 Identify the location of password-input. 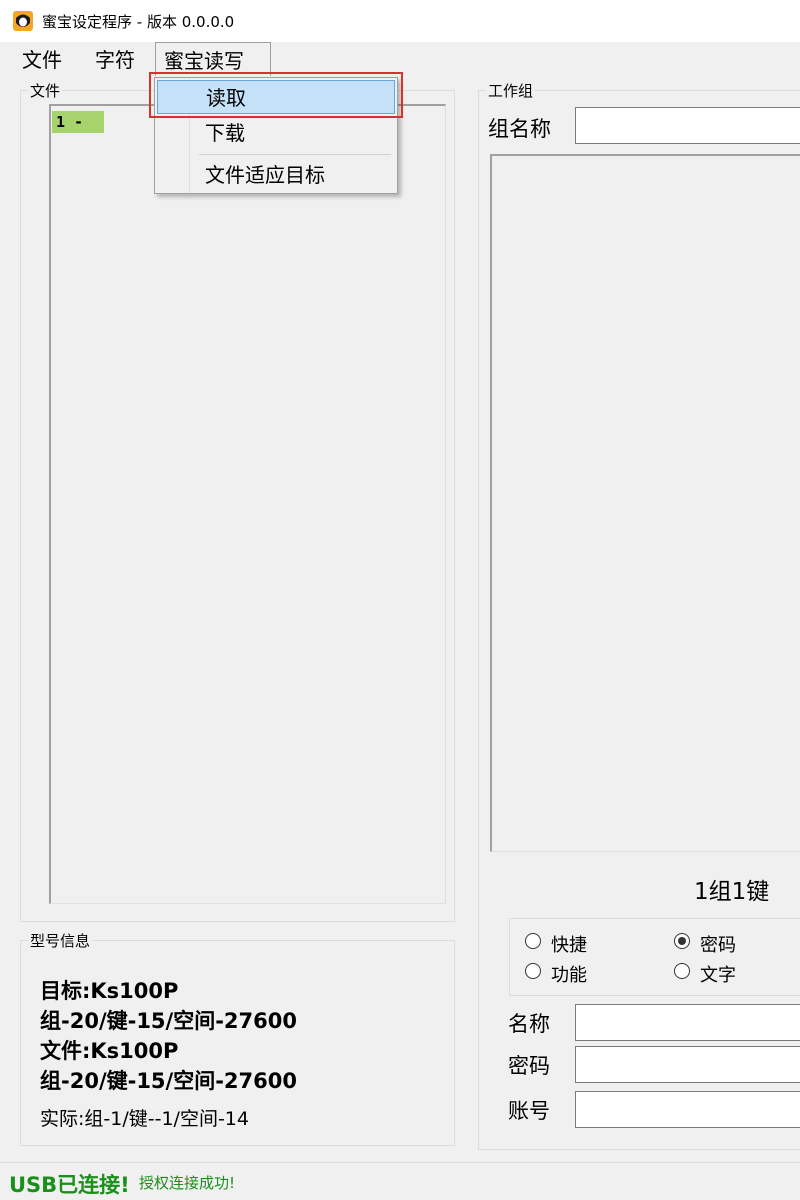
(687, 1064).